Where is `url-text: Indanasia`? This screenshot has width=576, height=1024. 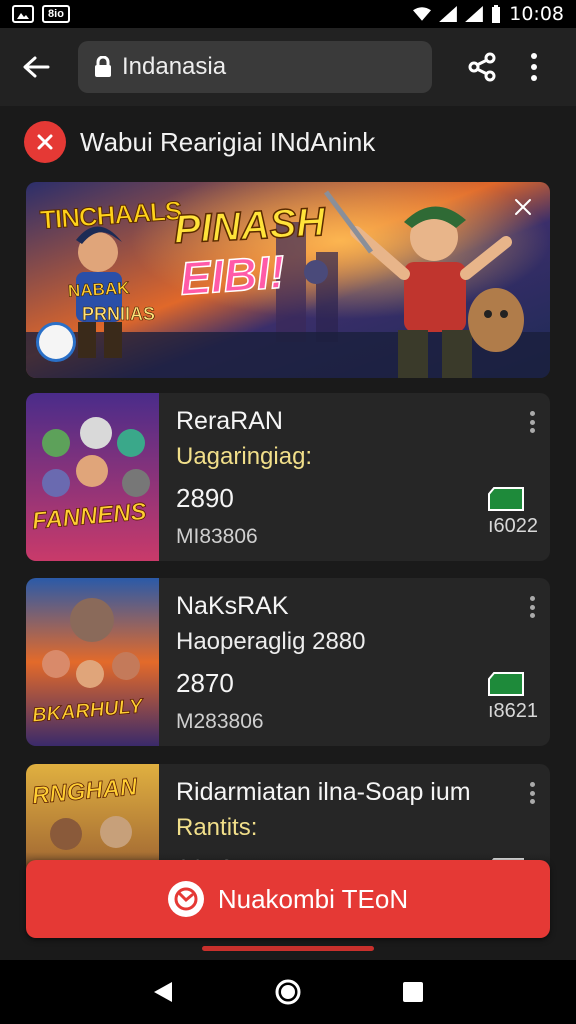 url-text: Indanasia is located at coordinates (174, 66).